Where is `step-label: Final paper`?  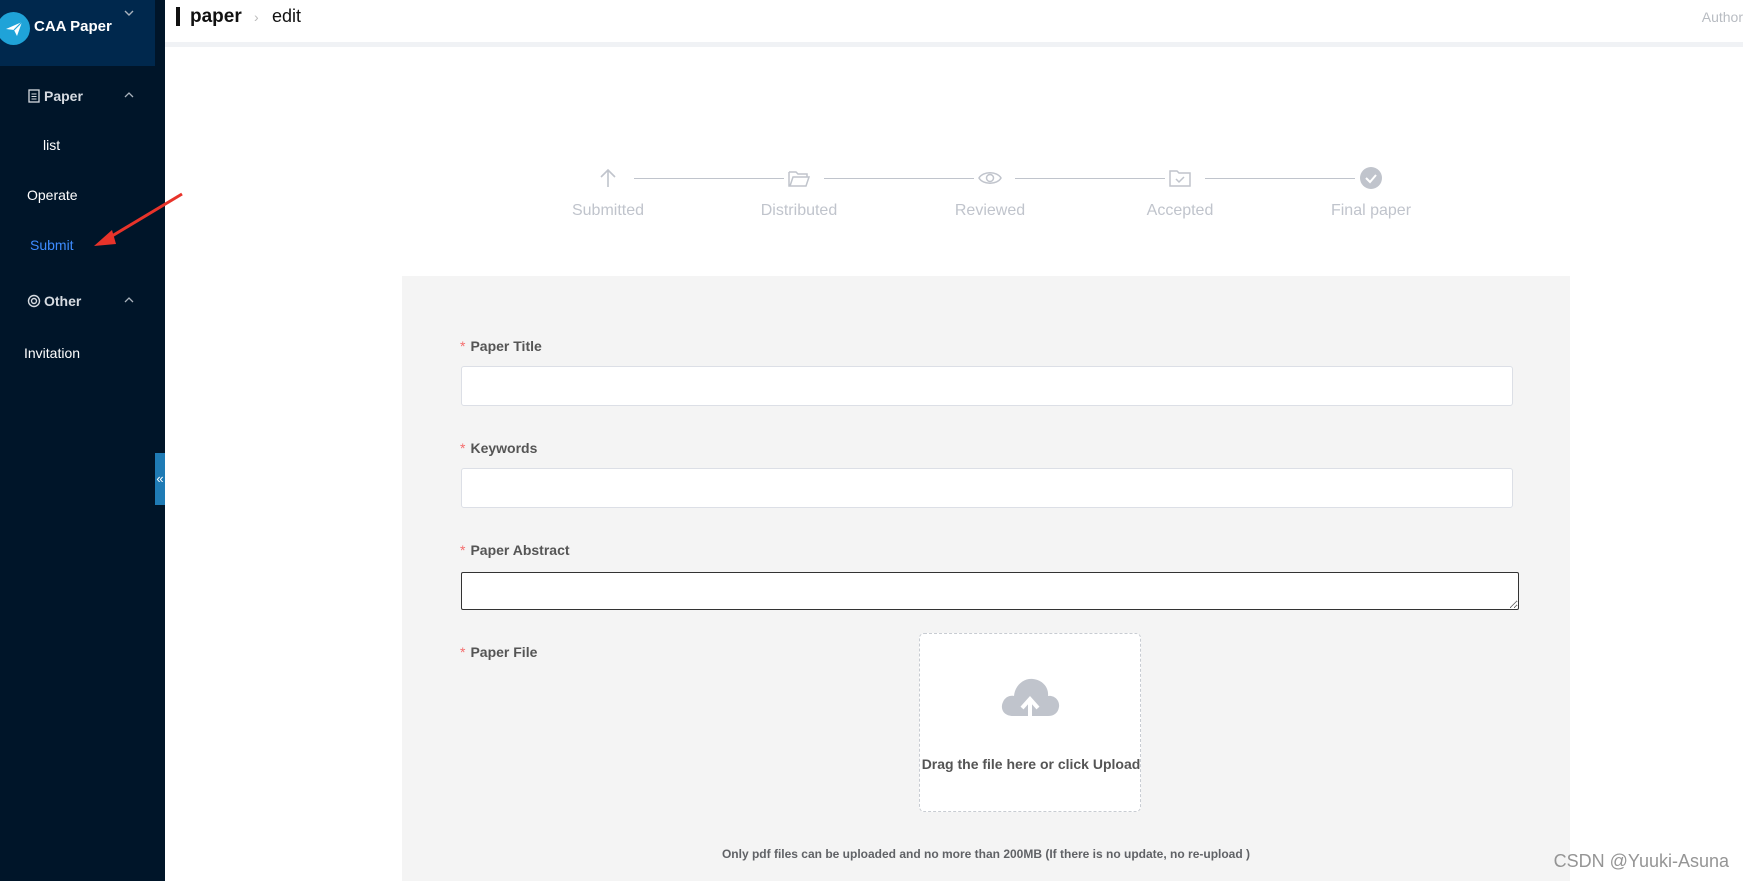
step-label: Final paper is located at coordinates (1371, 210).